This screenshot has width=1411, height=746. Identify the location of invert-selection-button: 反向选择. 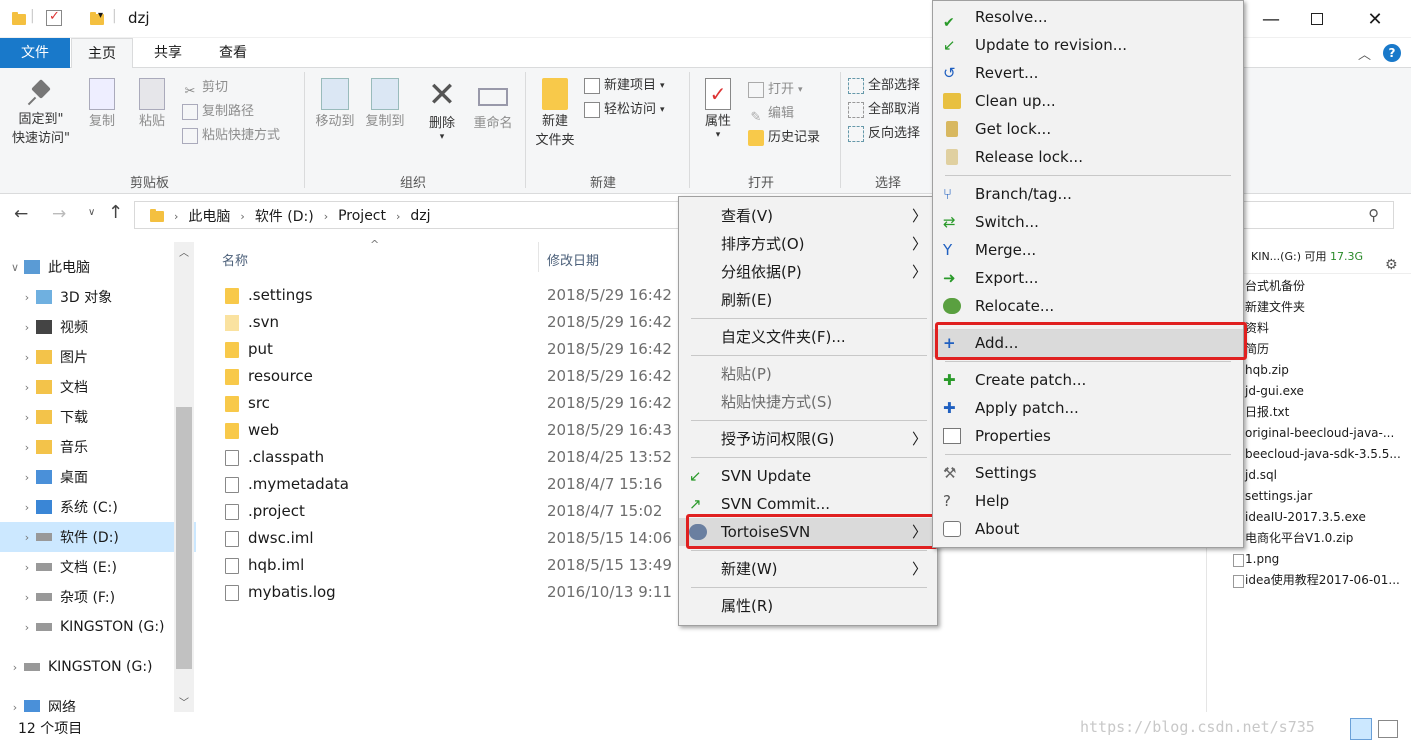
(884, 134).